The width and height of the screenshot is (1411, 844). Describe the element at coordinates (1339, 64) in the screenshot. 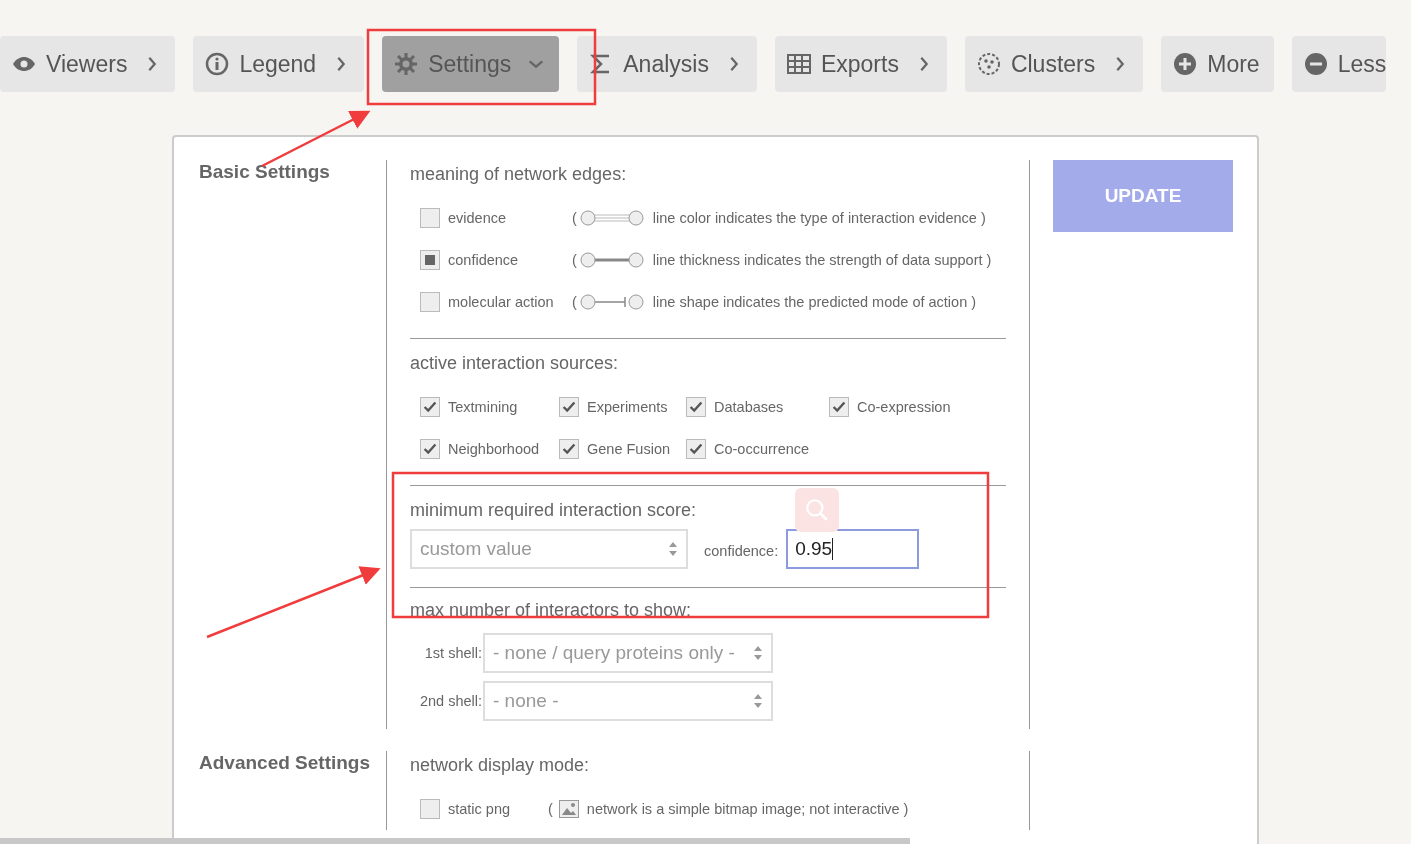

I see `toolbar-tab: Less` at that location.